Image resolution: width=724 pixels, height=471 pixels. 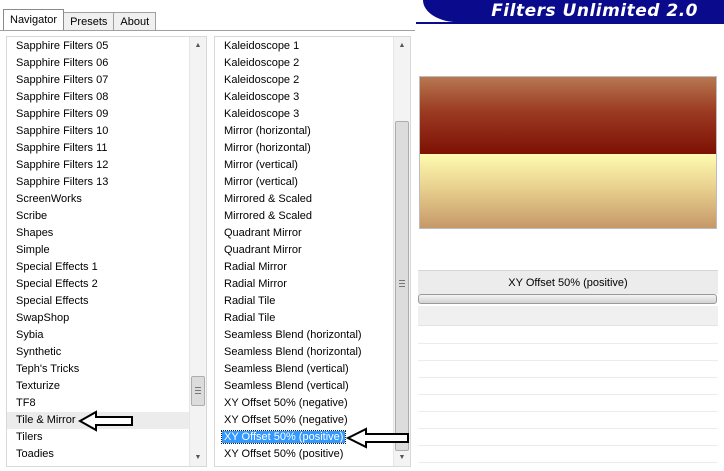 I want to click on list-item-label: Kaleidoscope 3, so click(x=262, y=97).